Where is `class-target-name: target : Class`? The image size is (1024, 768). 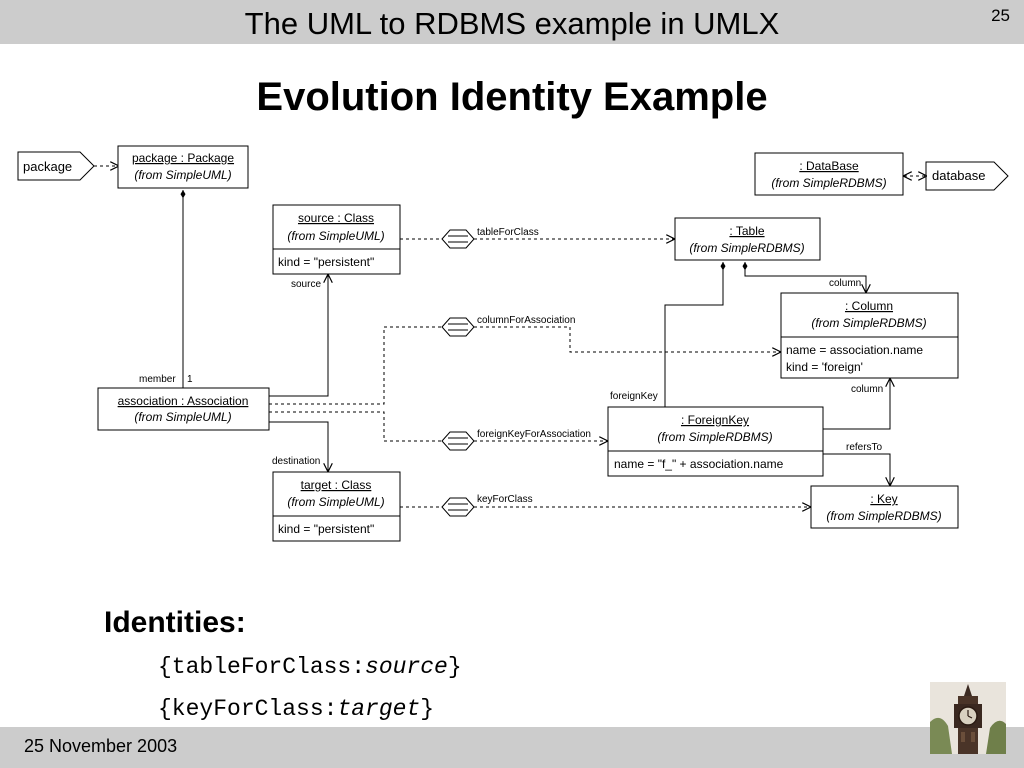 class-target-name: target : Class is located at coordinates (336, 485).